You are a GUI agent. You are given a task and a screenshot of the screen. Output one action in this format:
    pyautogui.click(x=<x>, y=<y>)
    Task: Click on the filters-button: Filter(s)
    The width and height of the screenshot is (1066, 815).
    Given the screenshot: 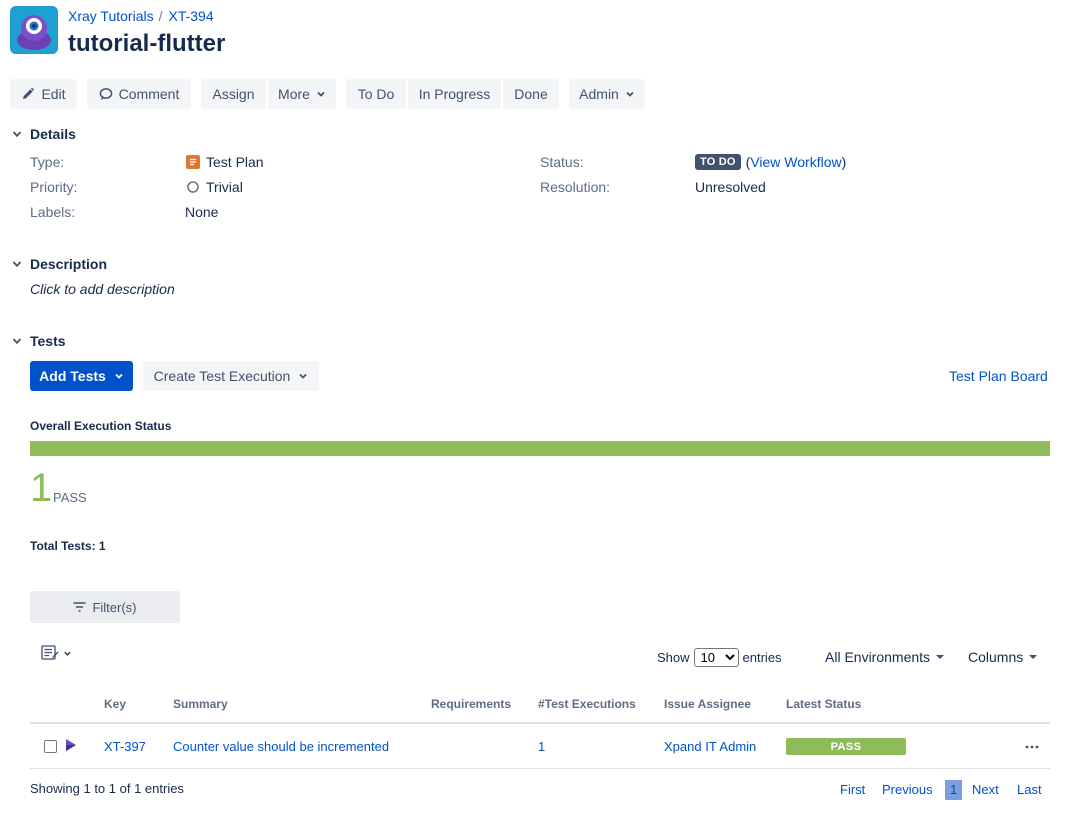 What is the action you would take?
    pyautogui.click(x=105, y=607)
    